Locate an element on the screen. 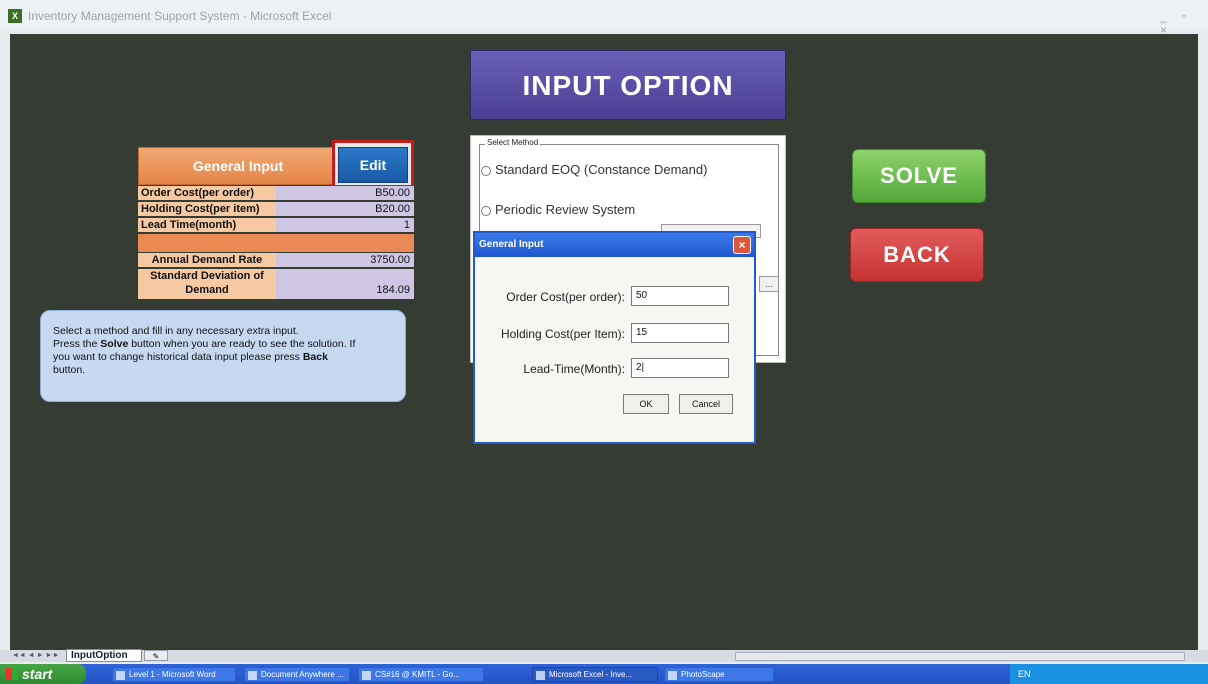 Image resolution: width=1208 pixels, height=684 pixels. taskbar-item-word: Level 1 - Microsoft Word is located at coordinates (174, 674).